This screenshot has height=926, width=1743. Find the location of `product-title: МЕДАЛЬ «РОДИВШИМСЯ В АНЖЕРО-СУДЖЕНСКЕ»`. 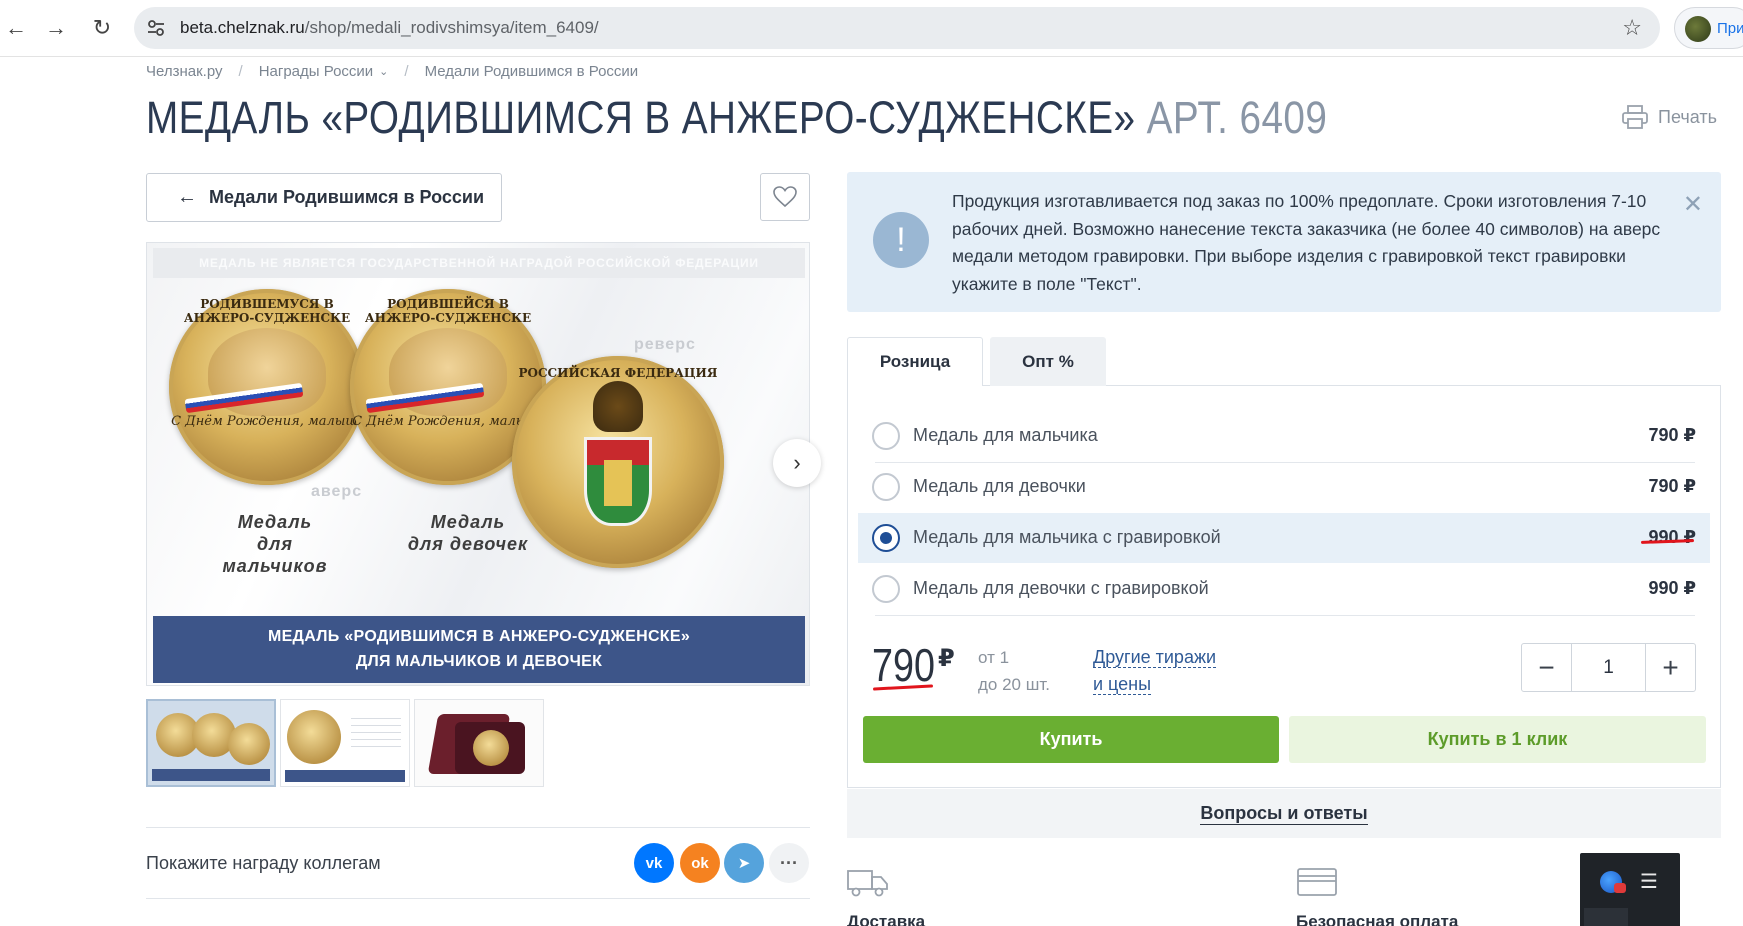

product-title: МЕДАЛЬ «РОДИВШИМСЯ В АНЖЕРО-СУДЖЕНСКЕ» is located at coordinates (641, 117).